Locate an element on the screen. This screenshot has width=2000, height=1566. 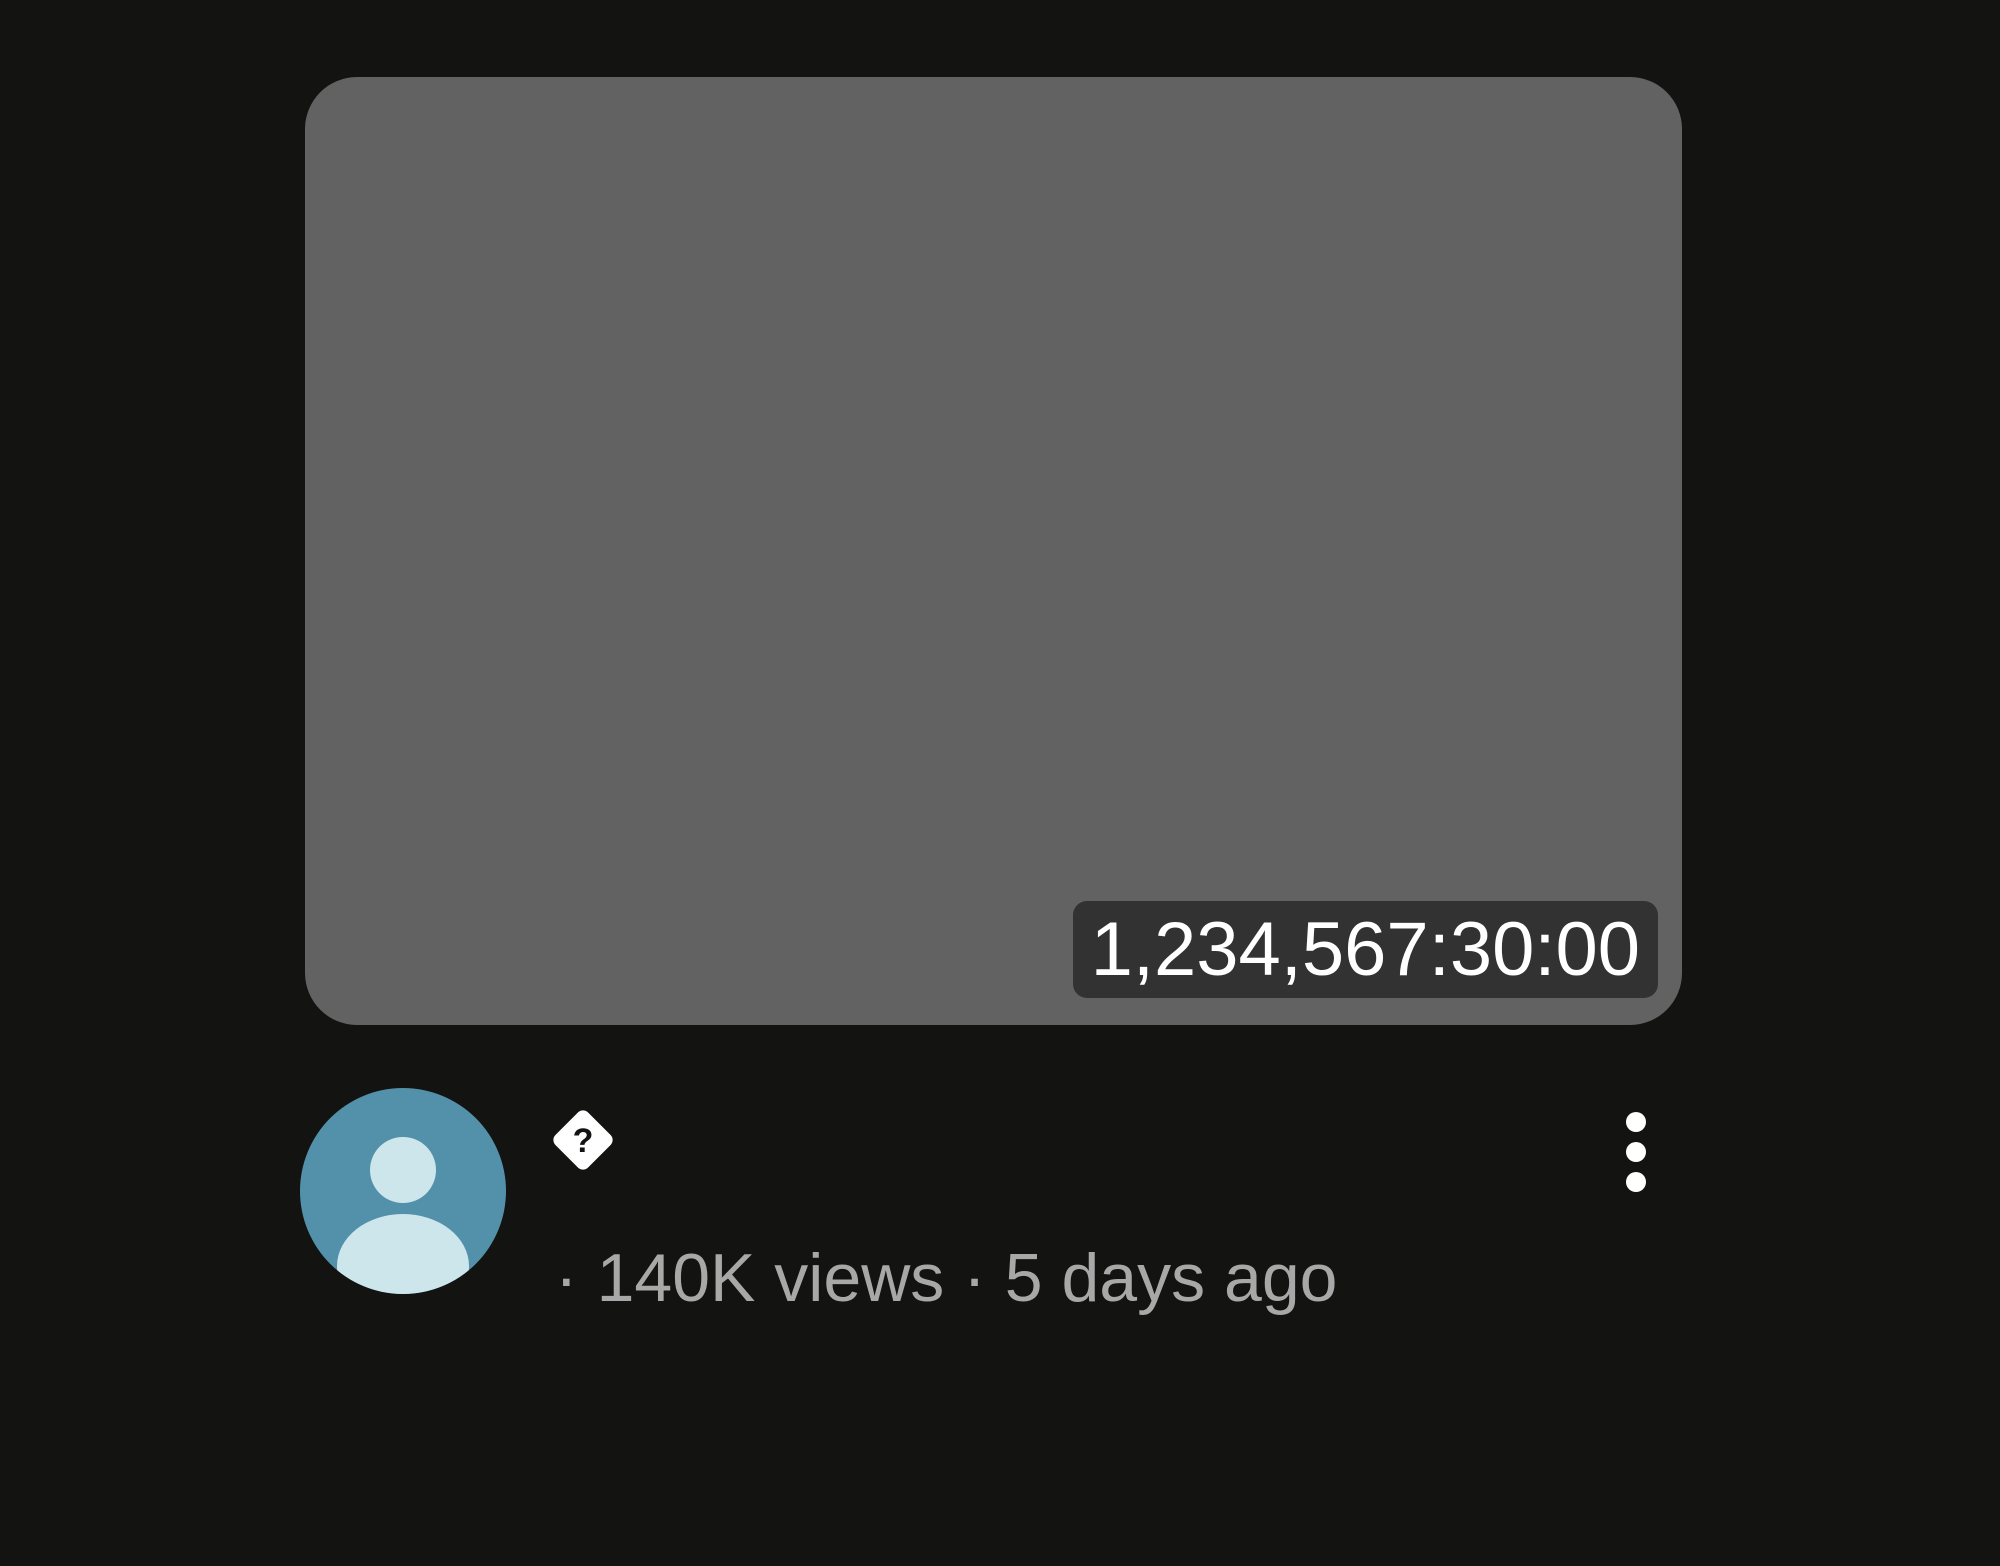
channel-avatar is located at coordinates (403, 1191).